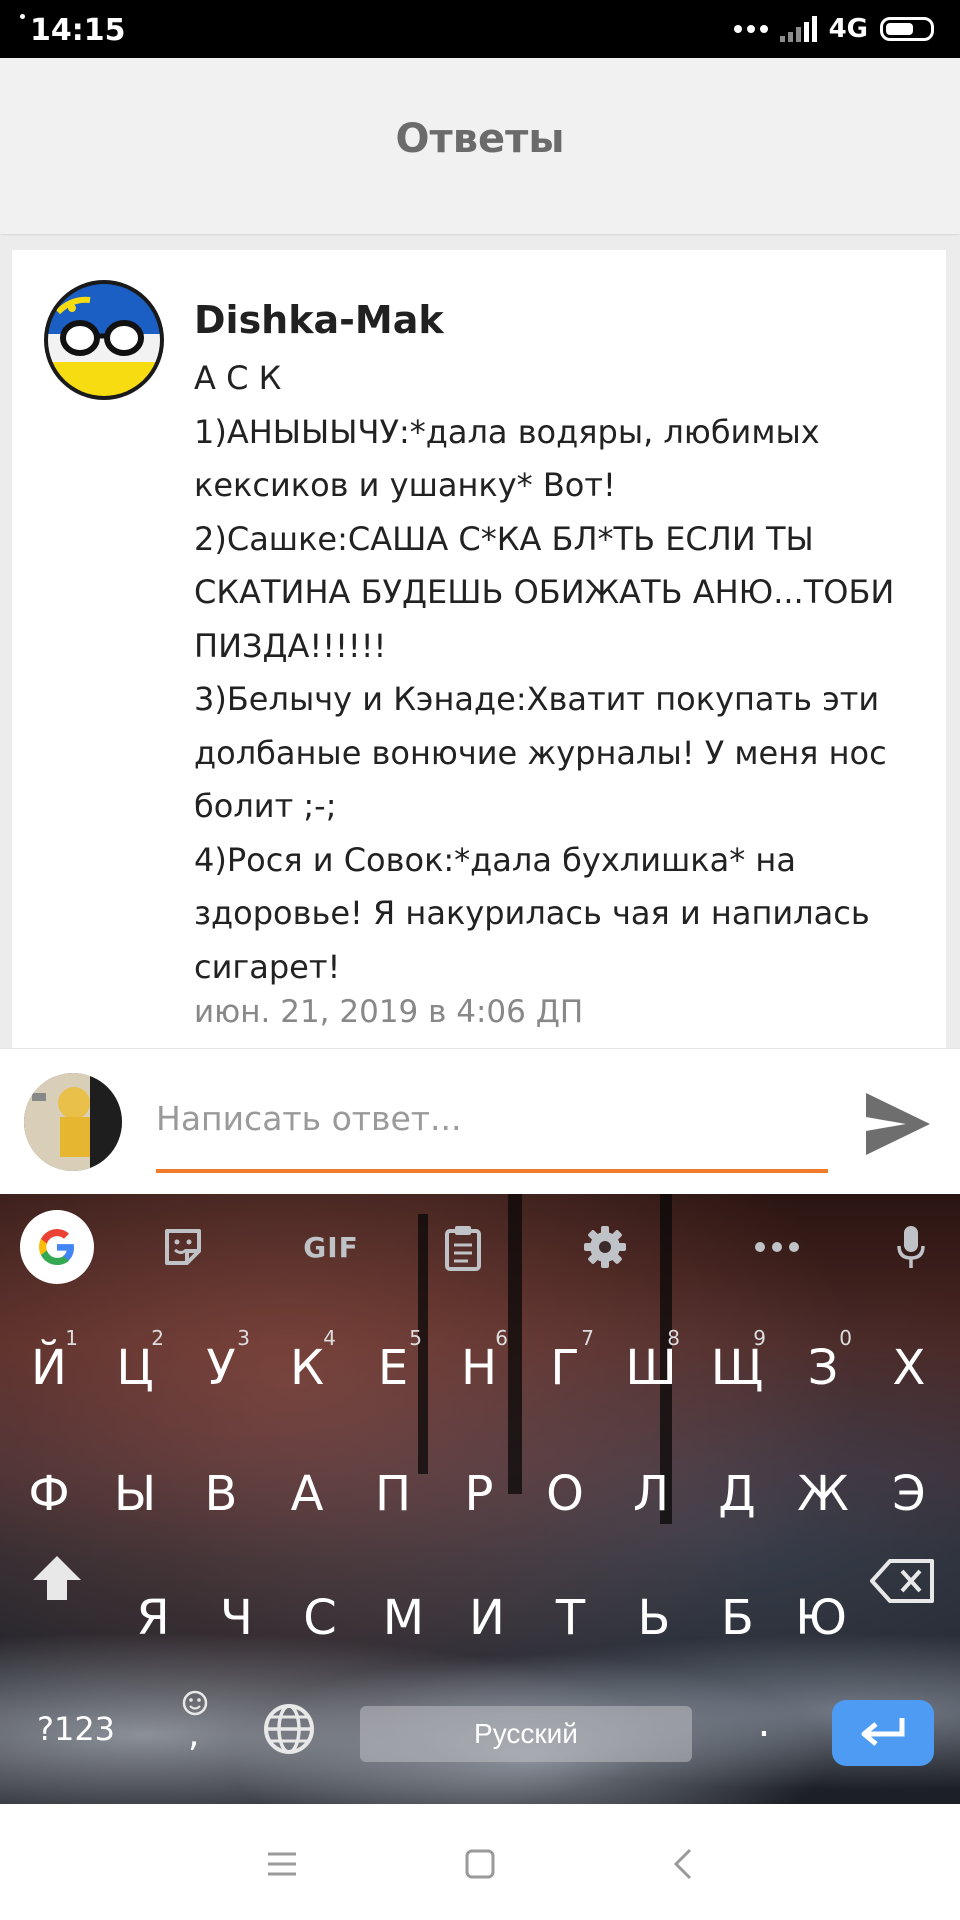  I want to click on home-nav-button, so click(480, 1864).